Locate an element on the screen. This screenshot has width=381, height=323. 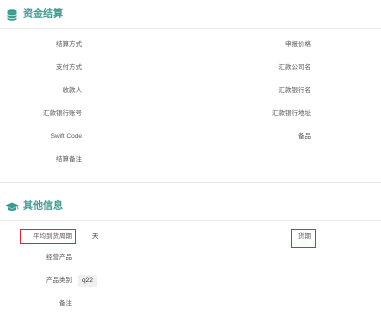
other-divider is located at coordinates (190, 220).